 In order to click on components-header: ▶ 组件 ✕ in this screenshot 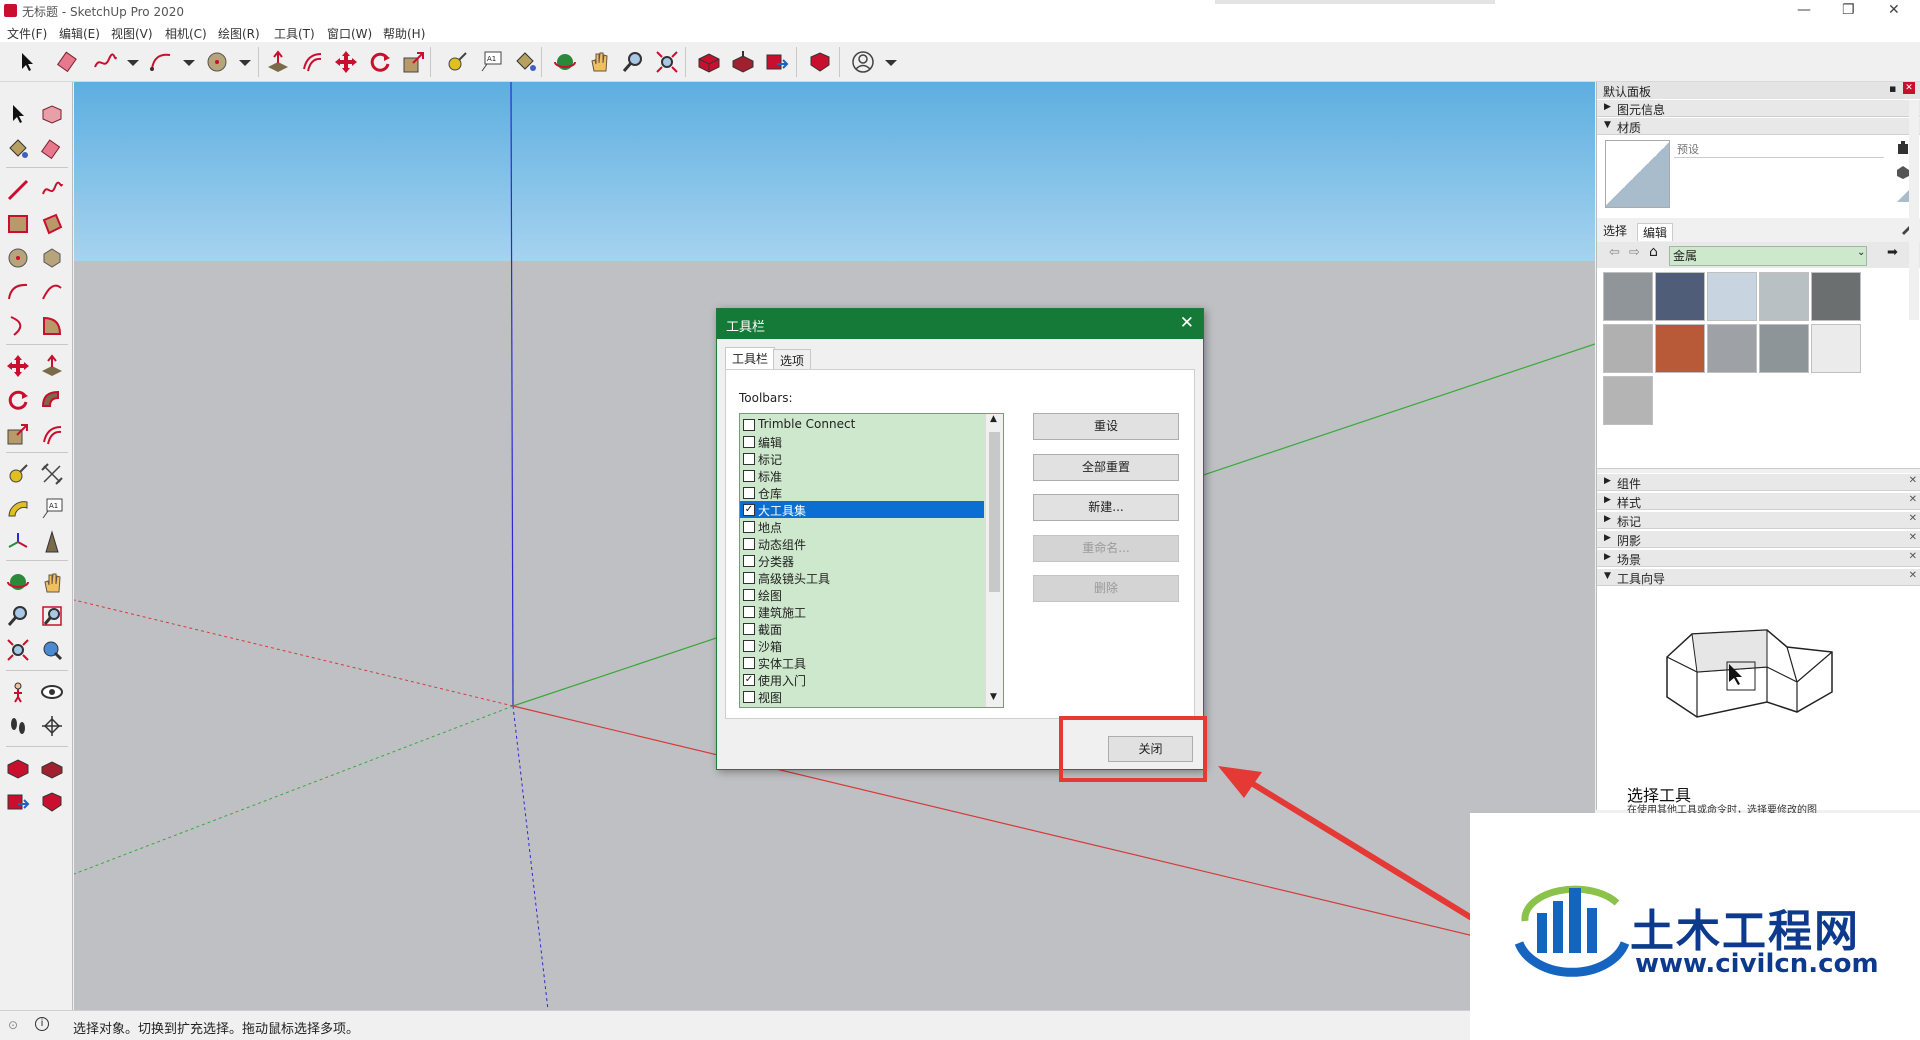, I will do `click(1758, 482)`.